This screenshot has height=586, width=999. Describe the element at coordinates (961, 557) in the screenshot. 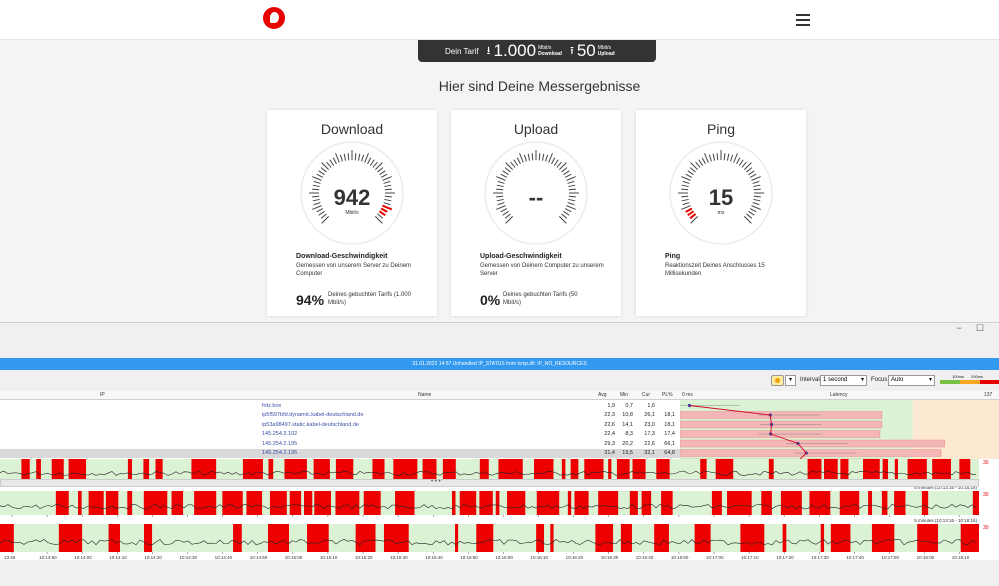

I see `tick-label: 10:18:10` at that location.